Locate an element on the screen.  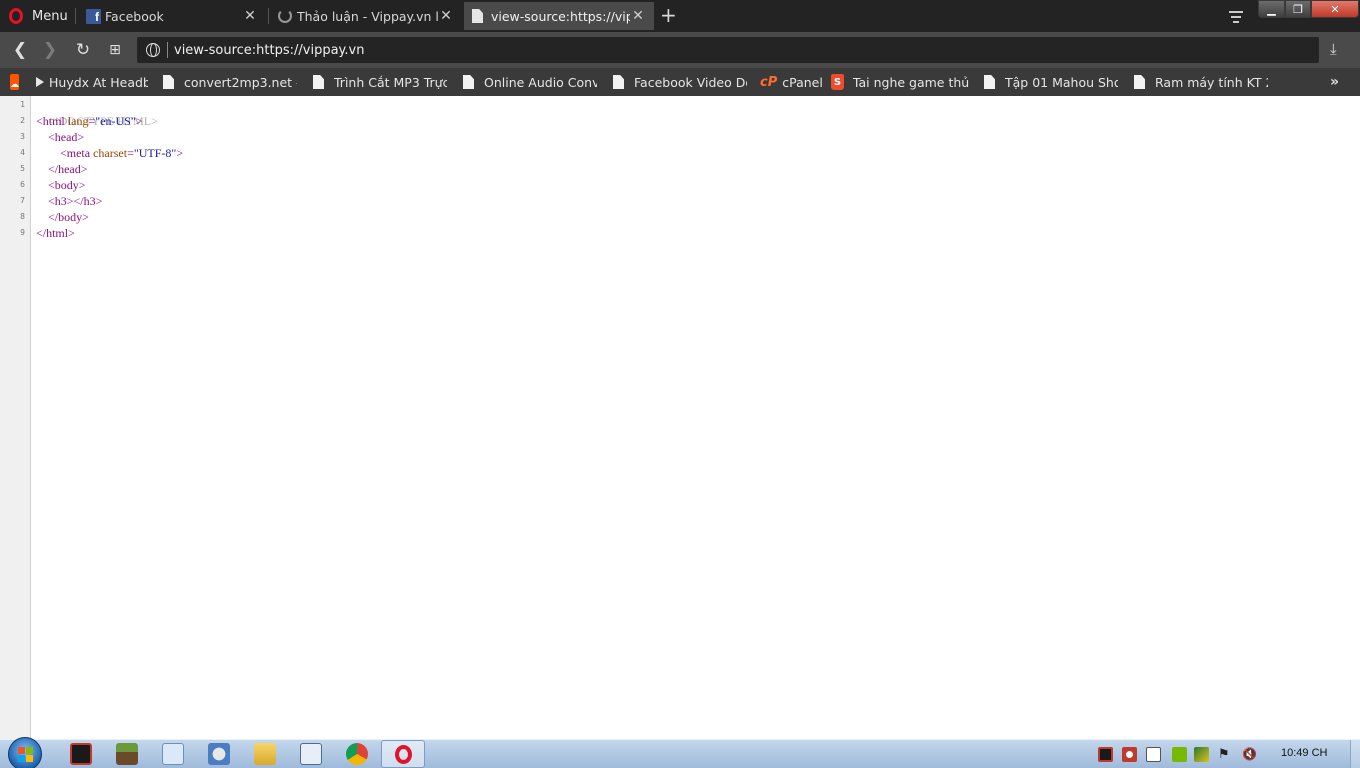
maximize-button: ❐ is located at coordinates (1298, 9).